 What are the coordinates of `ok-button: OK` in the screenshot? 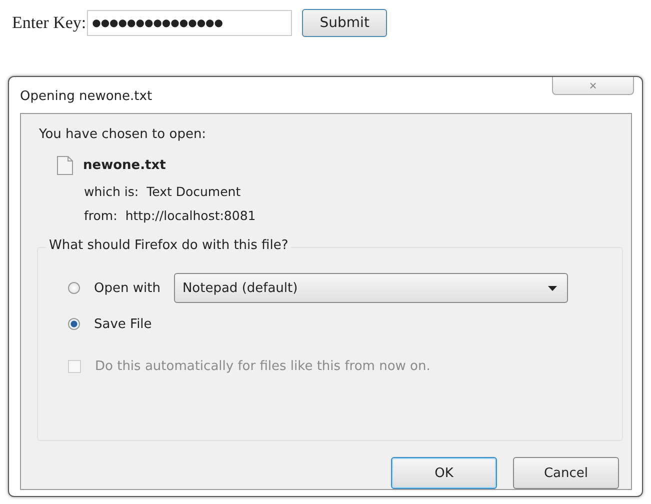 It's located at (444, 473).